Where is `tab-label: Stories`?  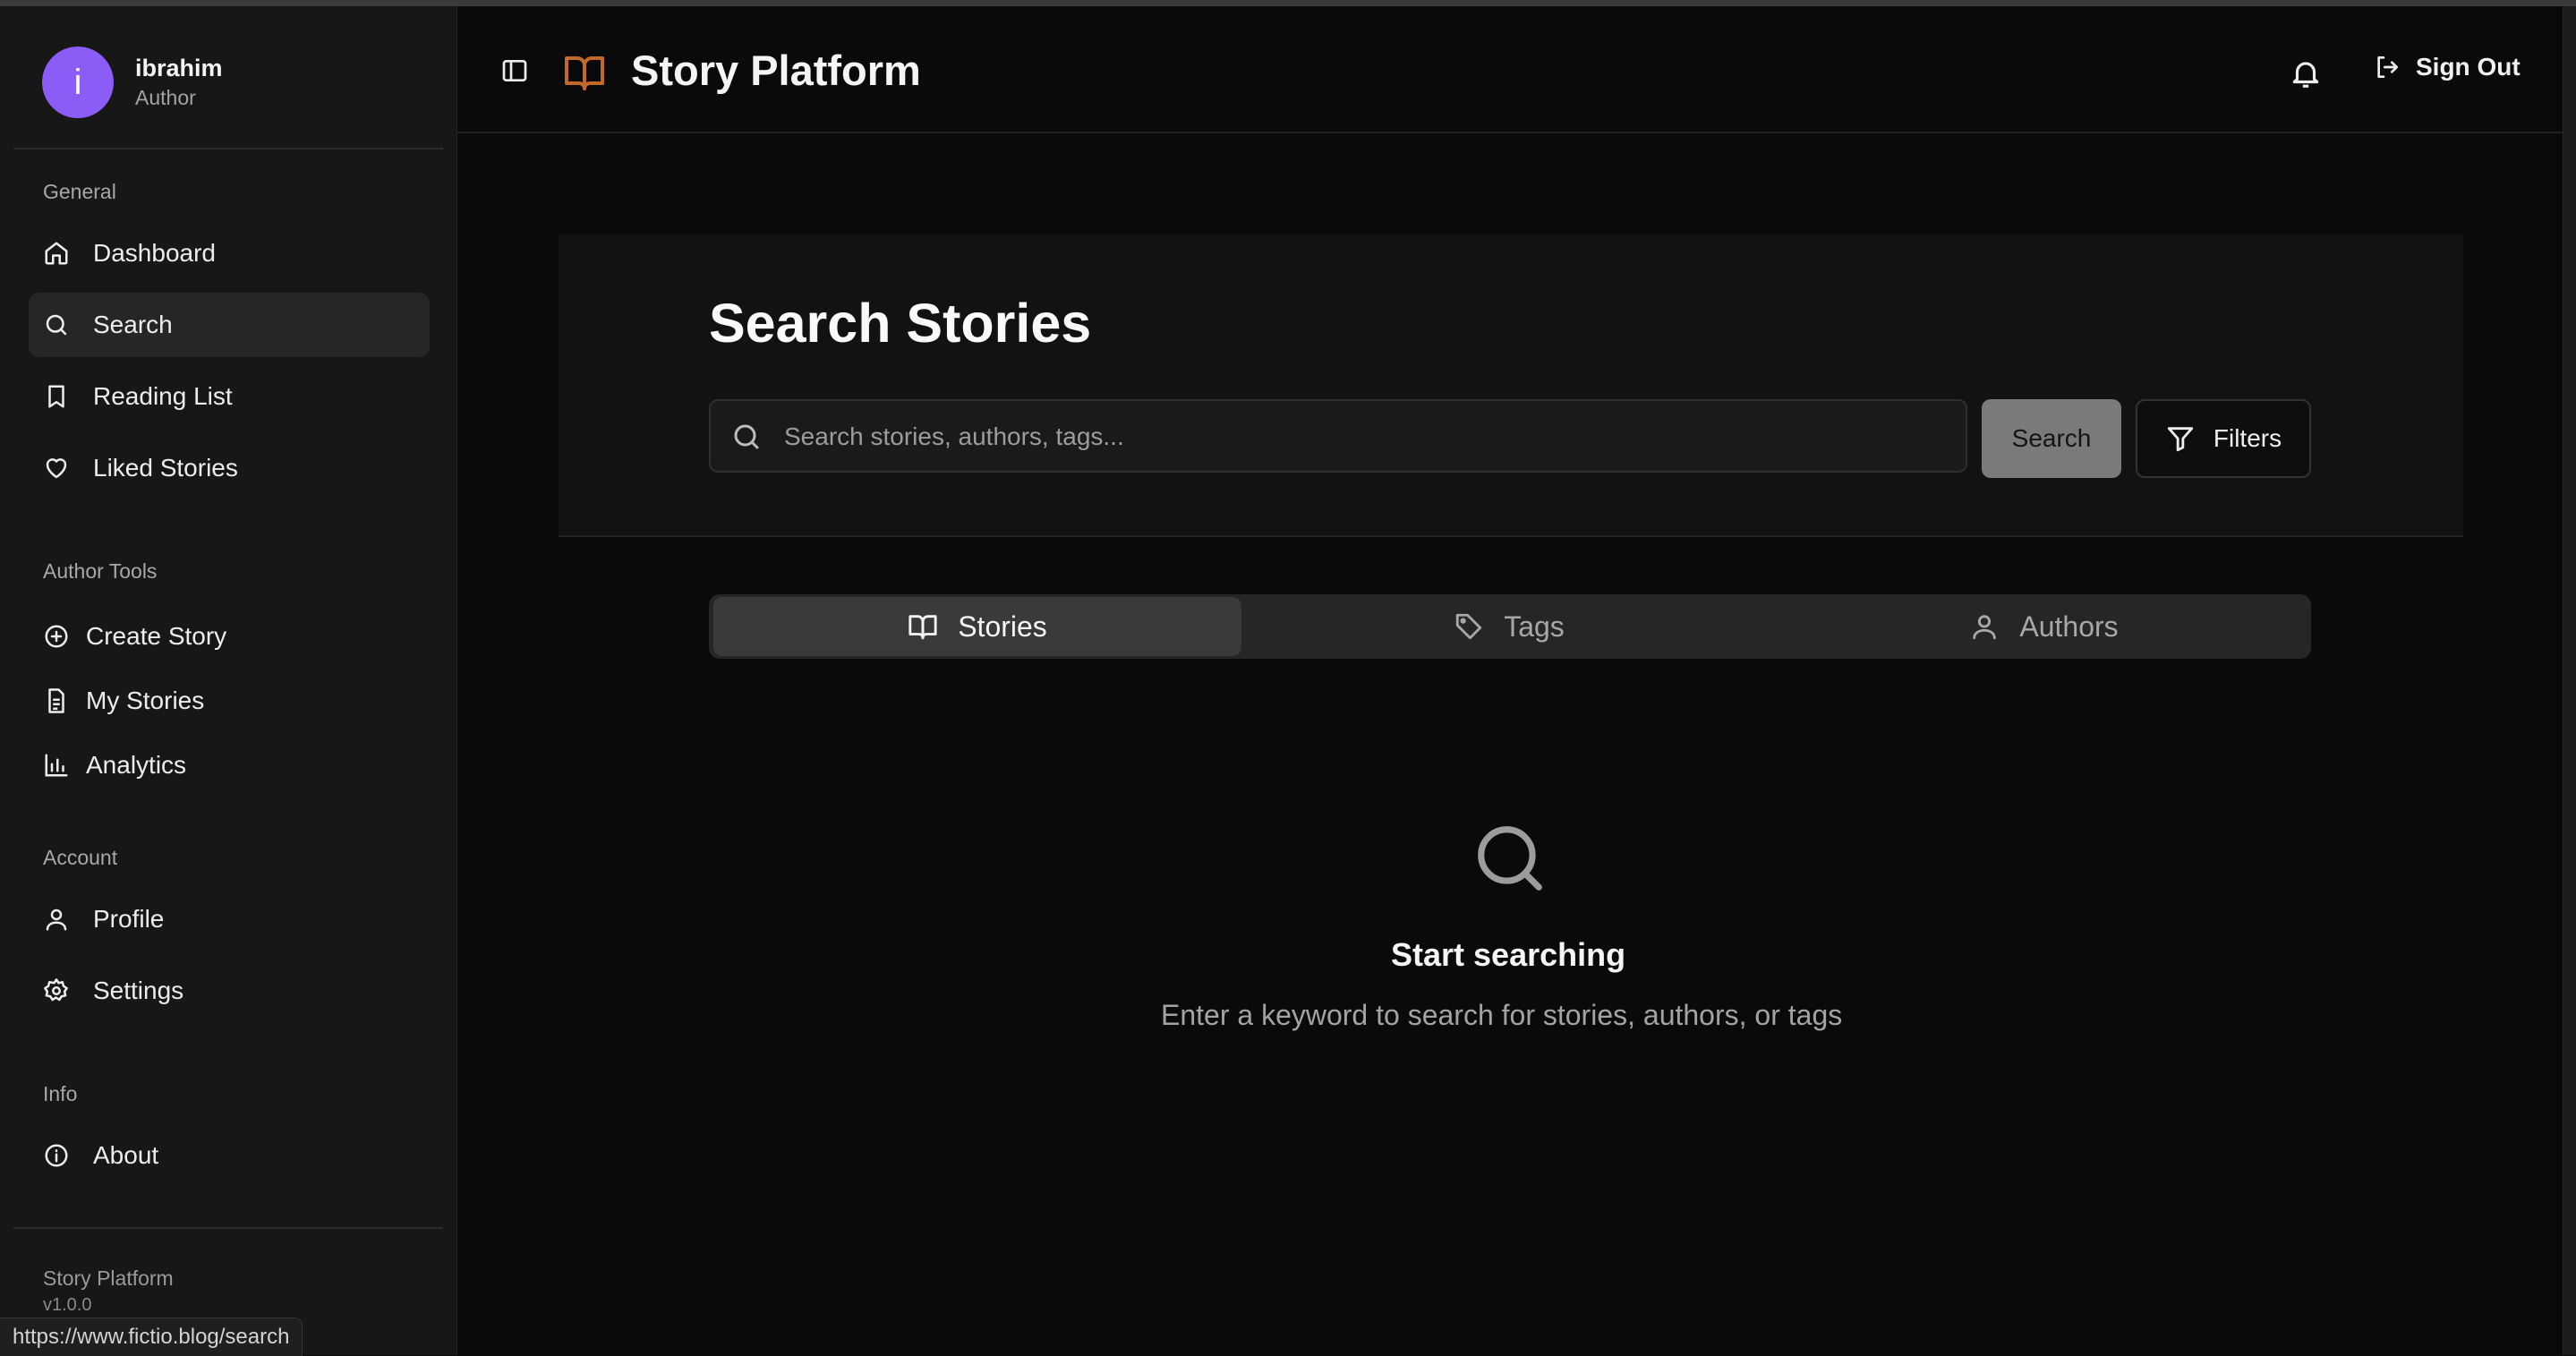
tab-label: Stories is located at coordinates (1002, 626).